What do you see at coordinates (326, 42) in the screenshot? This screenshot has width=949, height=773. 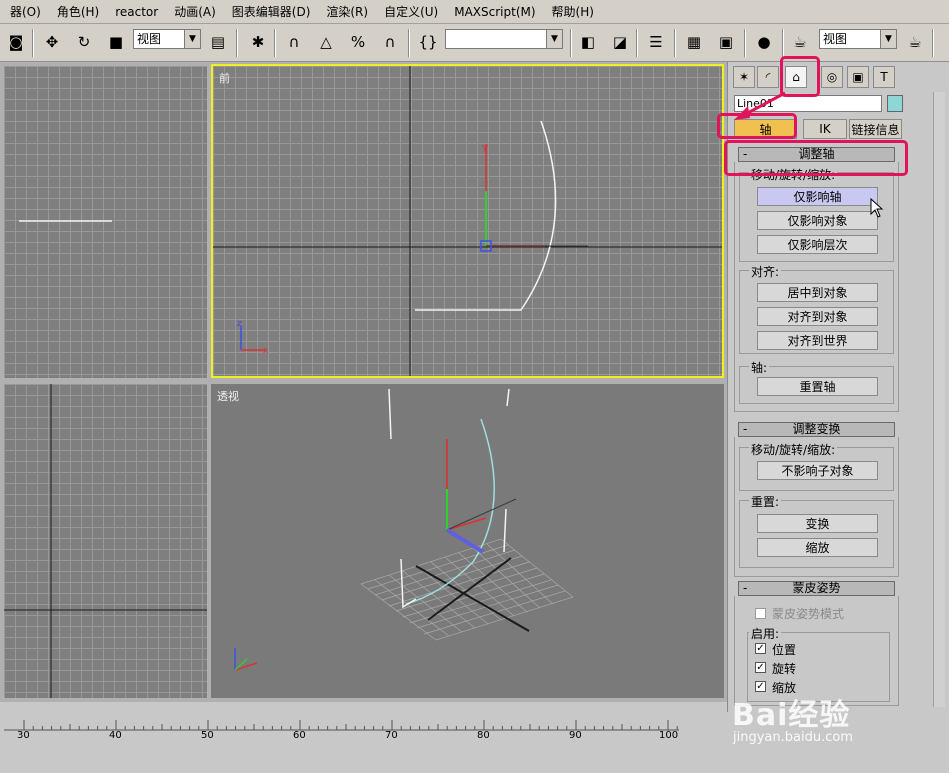 I see `angle-snap-icon: △` at bounding box center [326, 42].